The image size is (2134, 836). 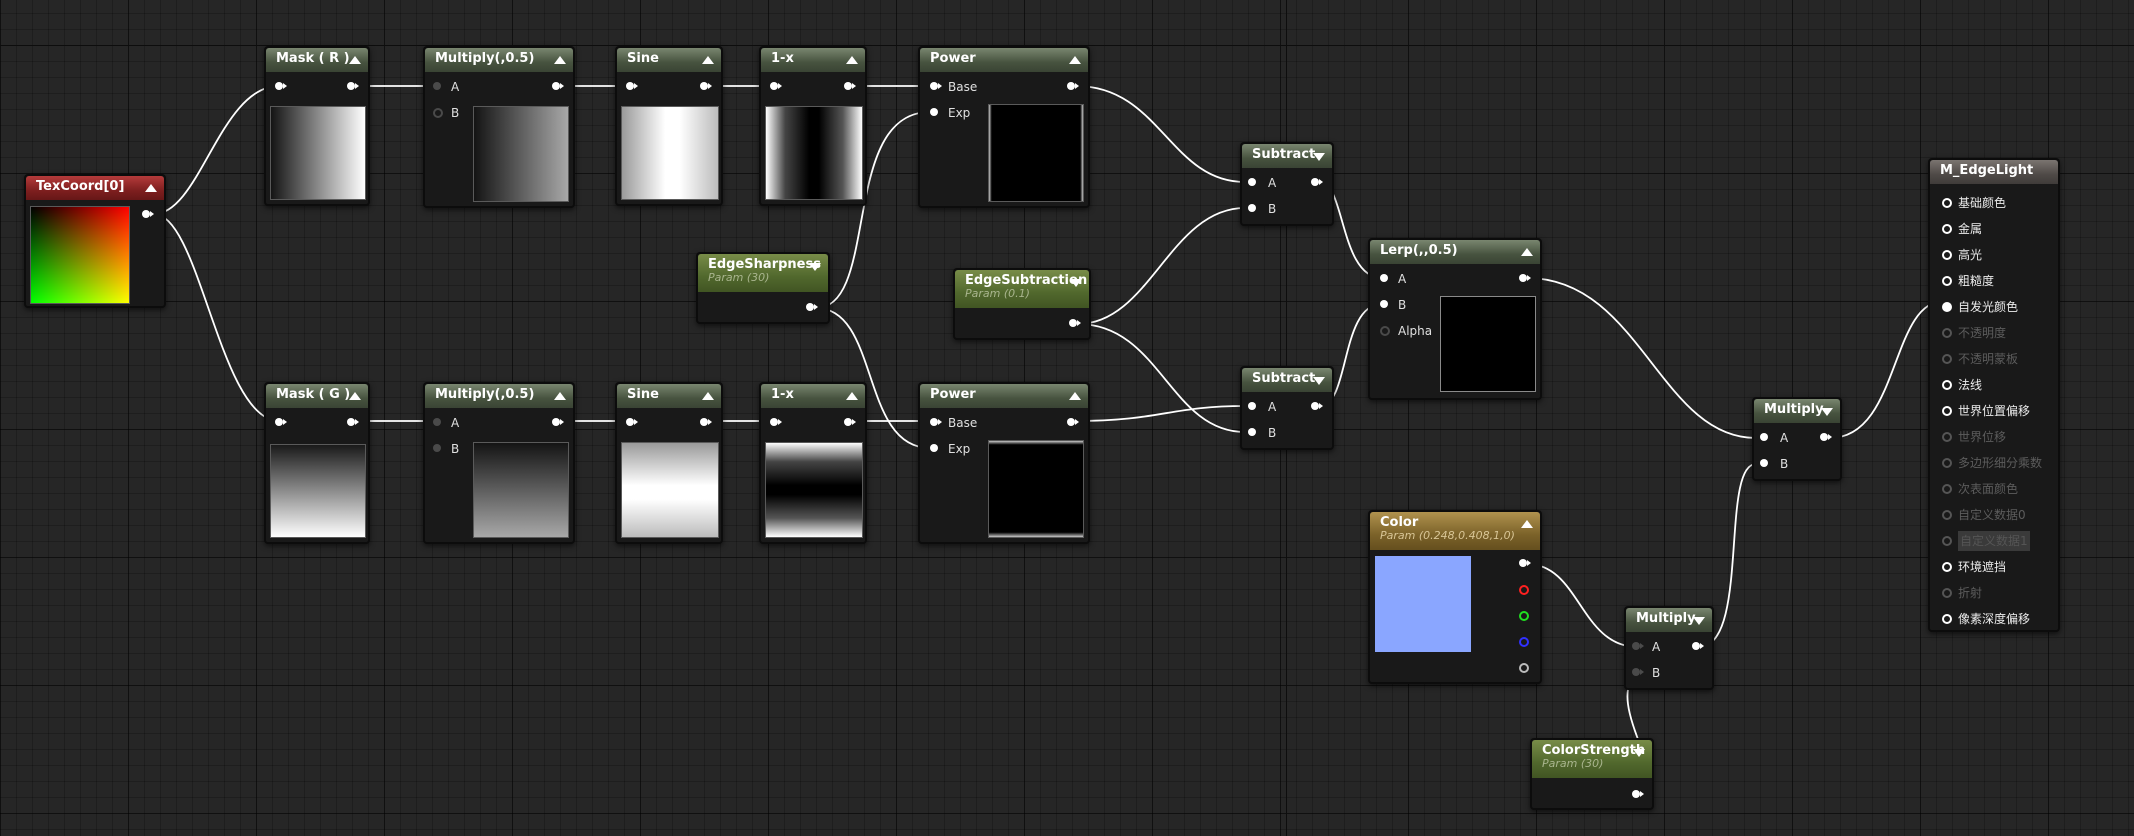 What do you see at coordinates (706, 86) in the screenshot?
I see `sine-r-output-pin` at bounding box center [706, 86].